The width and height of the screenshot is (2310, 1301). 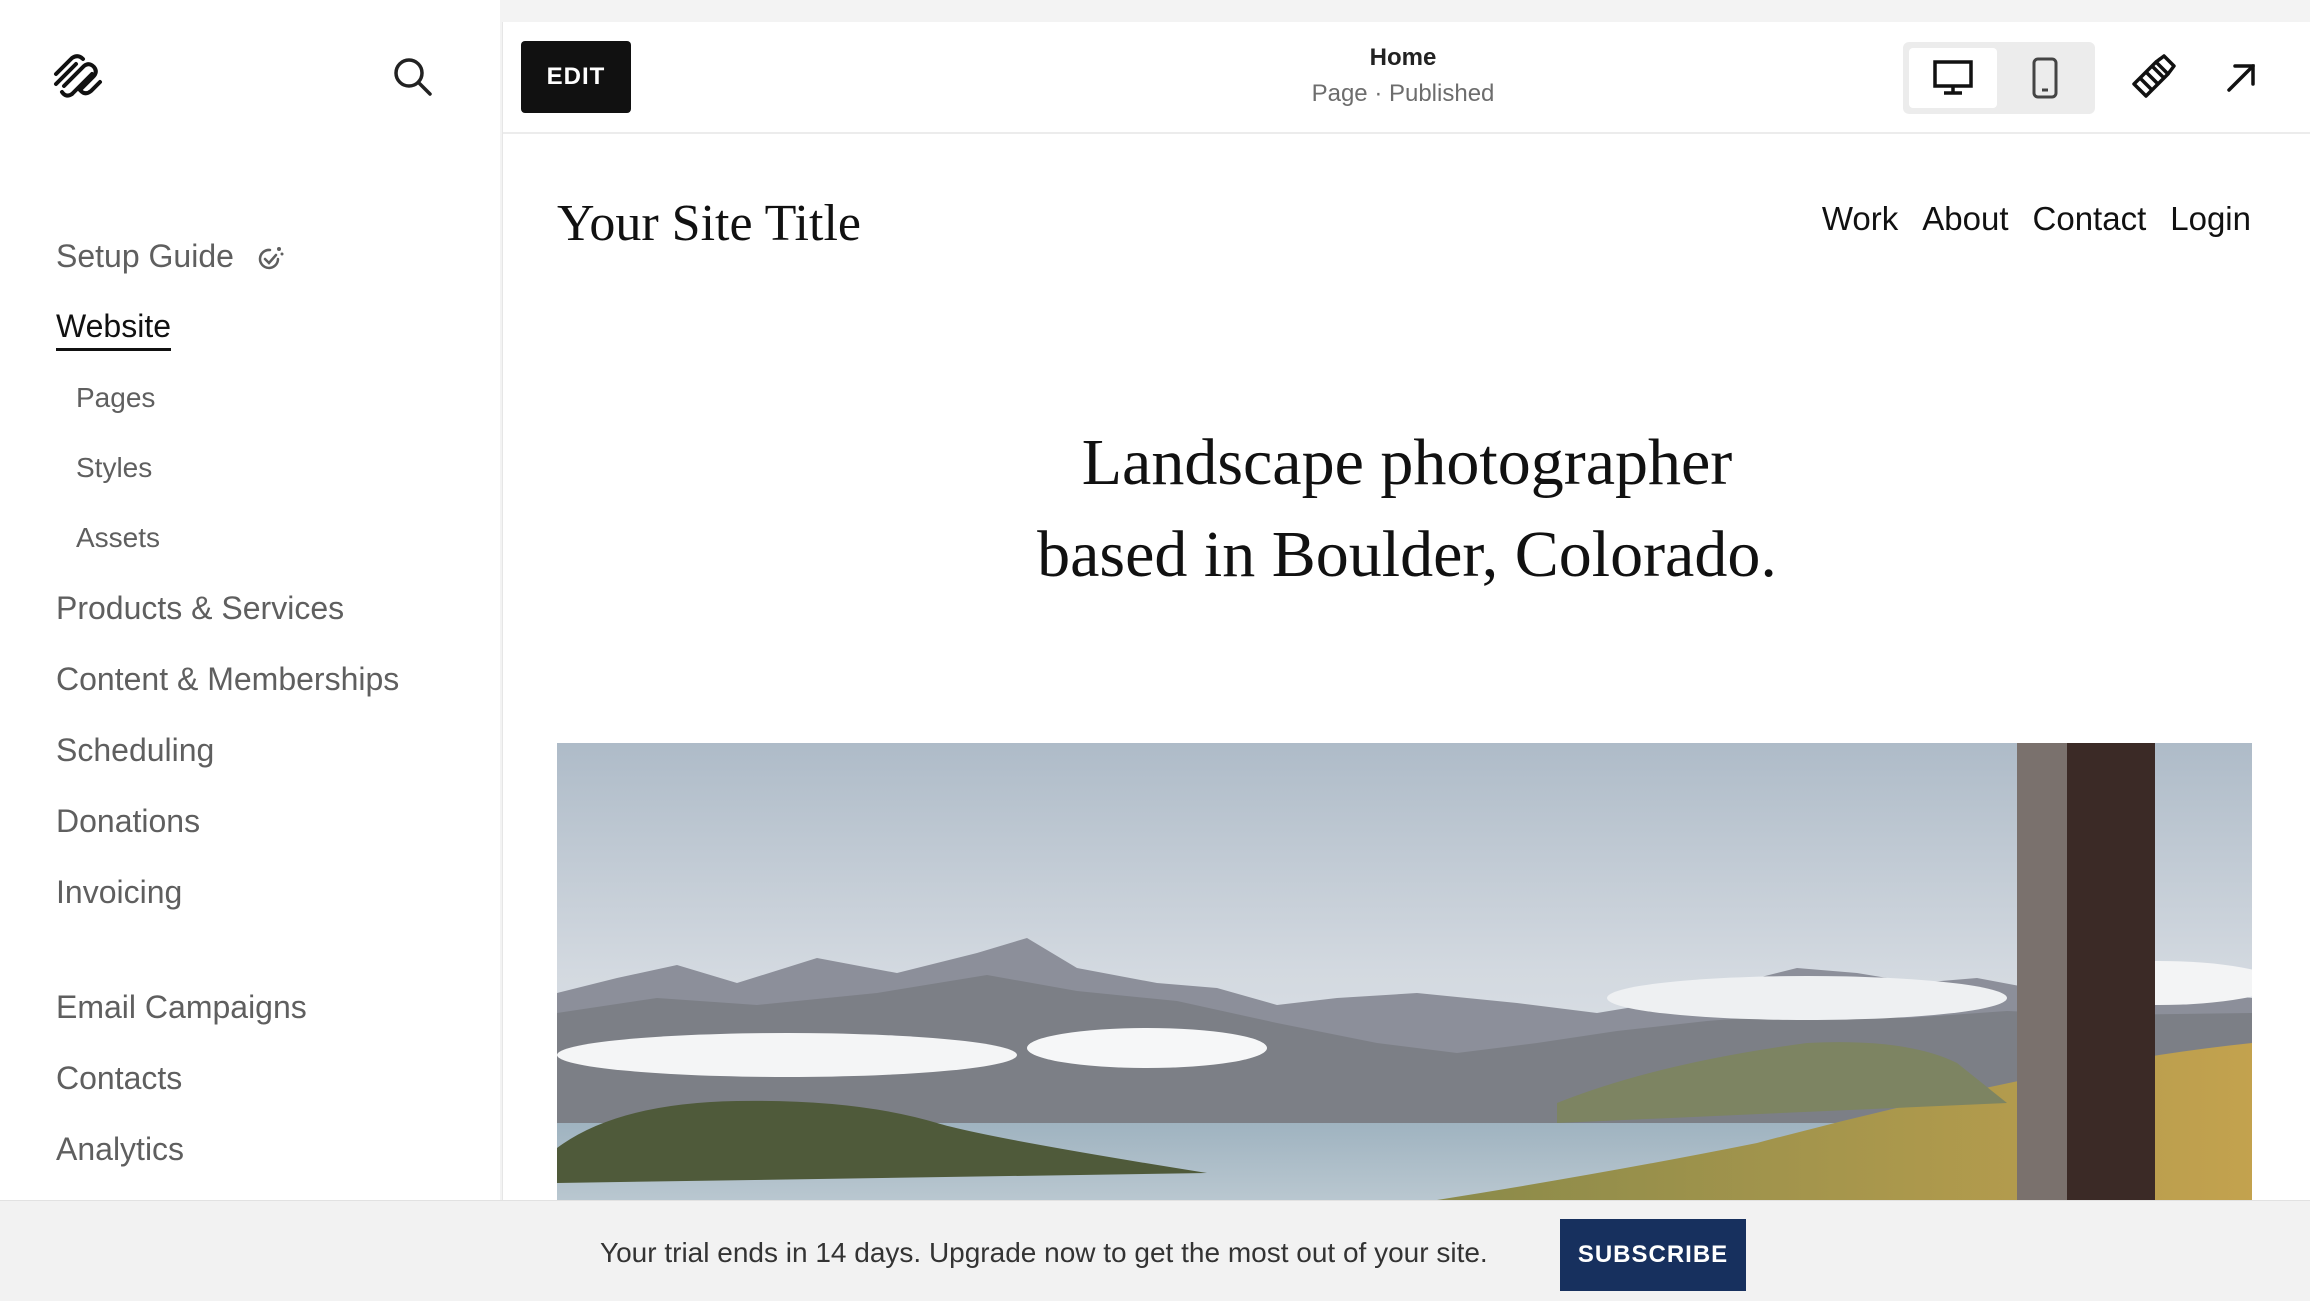 What do you see at coordinates (1403, 76) in the screenshot?
I see `page-info: Home Page · Published` at bounding box center [1403, 76].